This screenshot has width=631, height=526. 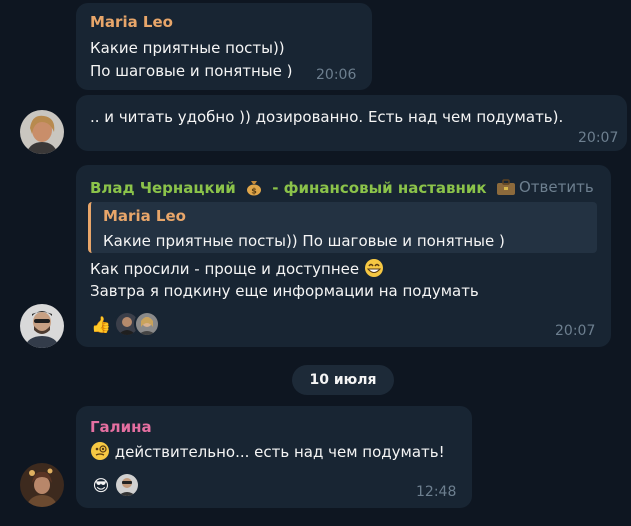 I want to click on thumbs-up-icon: 👍, so click(x=101, y=324).